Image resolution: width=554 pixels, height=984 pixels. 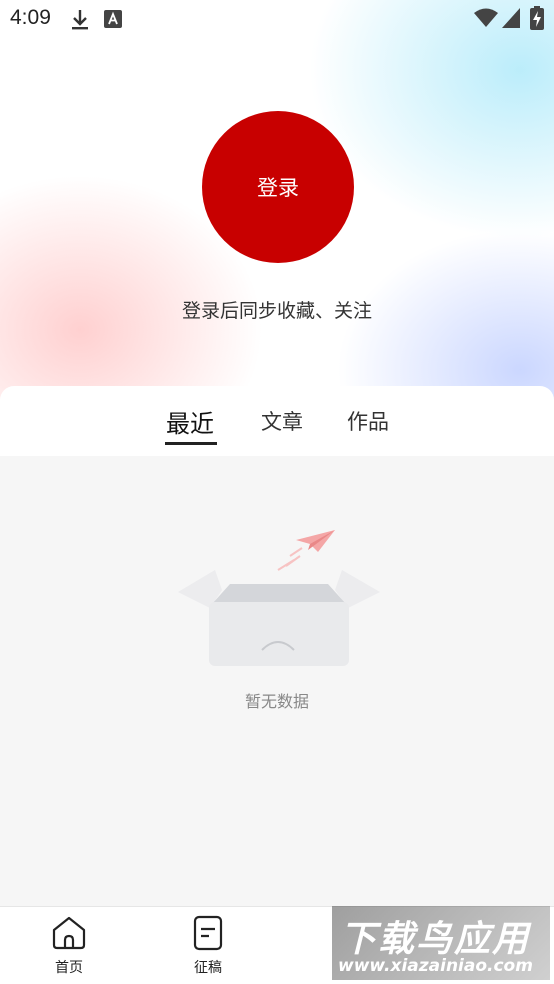 I want to click on login-button-label: 登录, so click(x=278, y=188).